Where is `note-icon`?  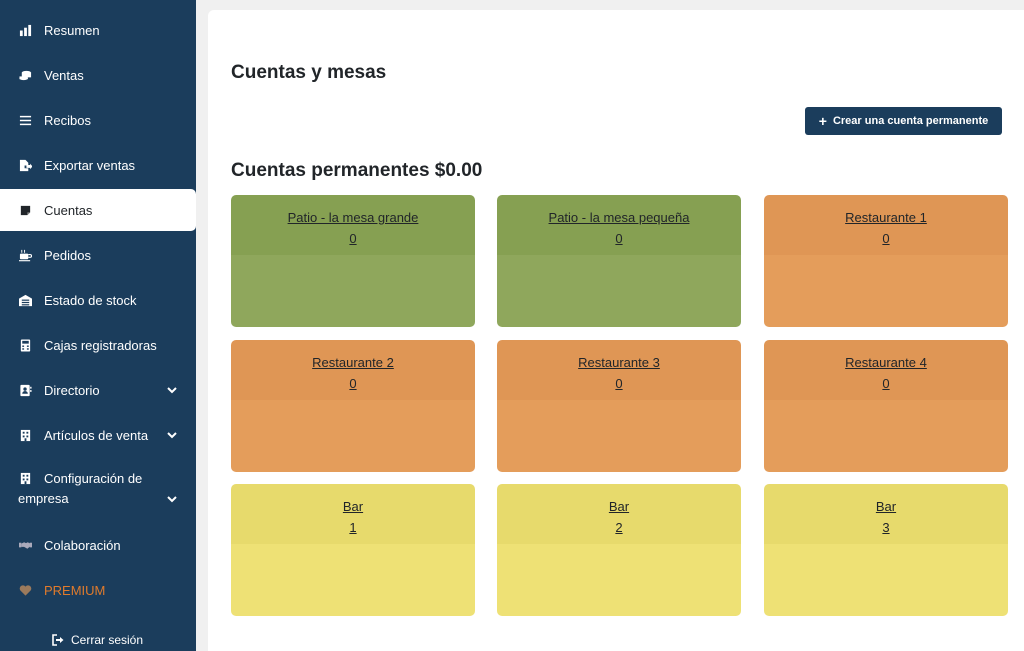
note-icon is located at coordinates (25, 210).